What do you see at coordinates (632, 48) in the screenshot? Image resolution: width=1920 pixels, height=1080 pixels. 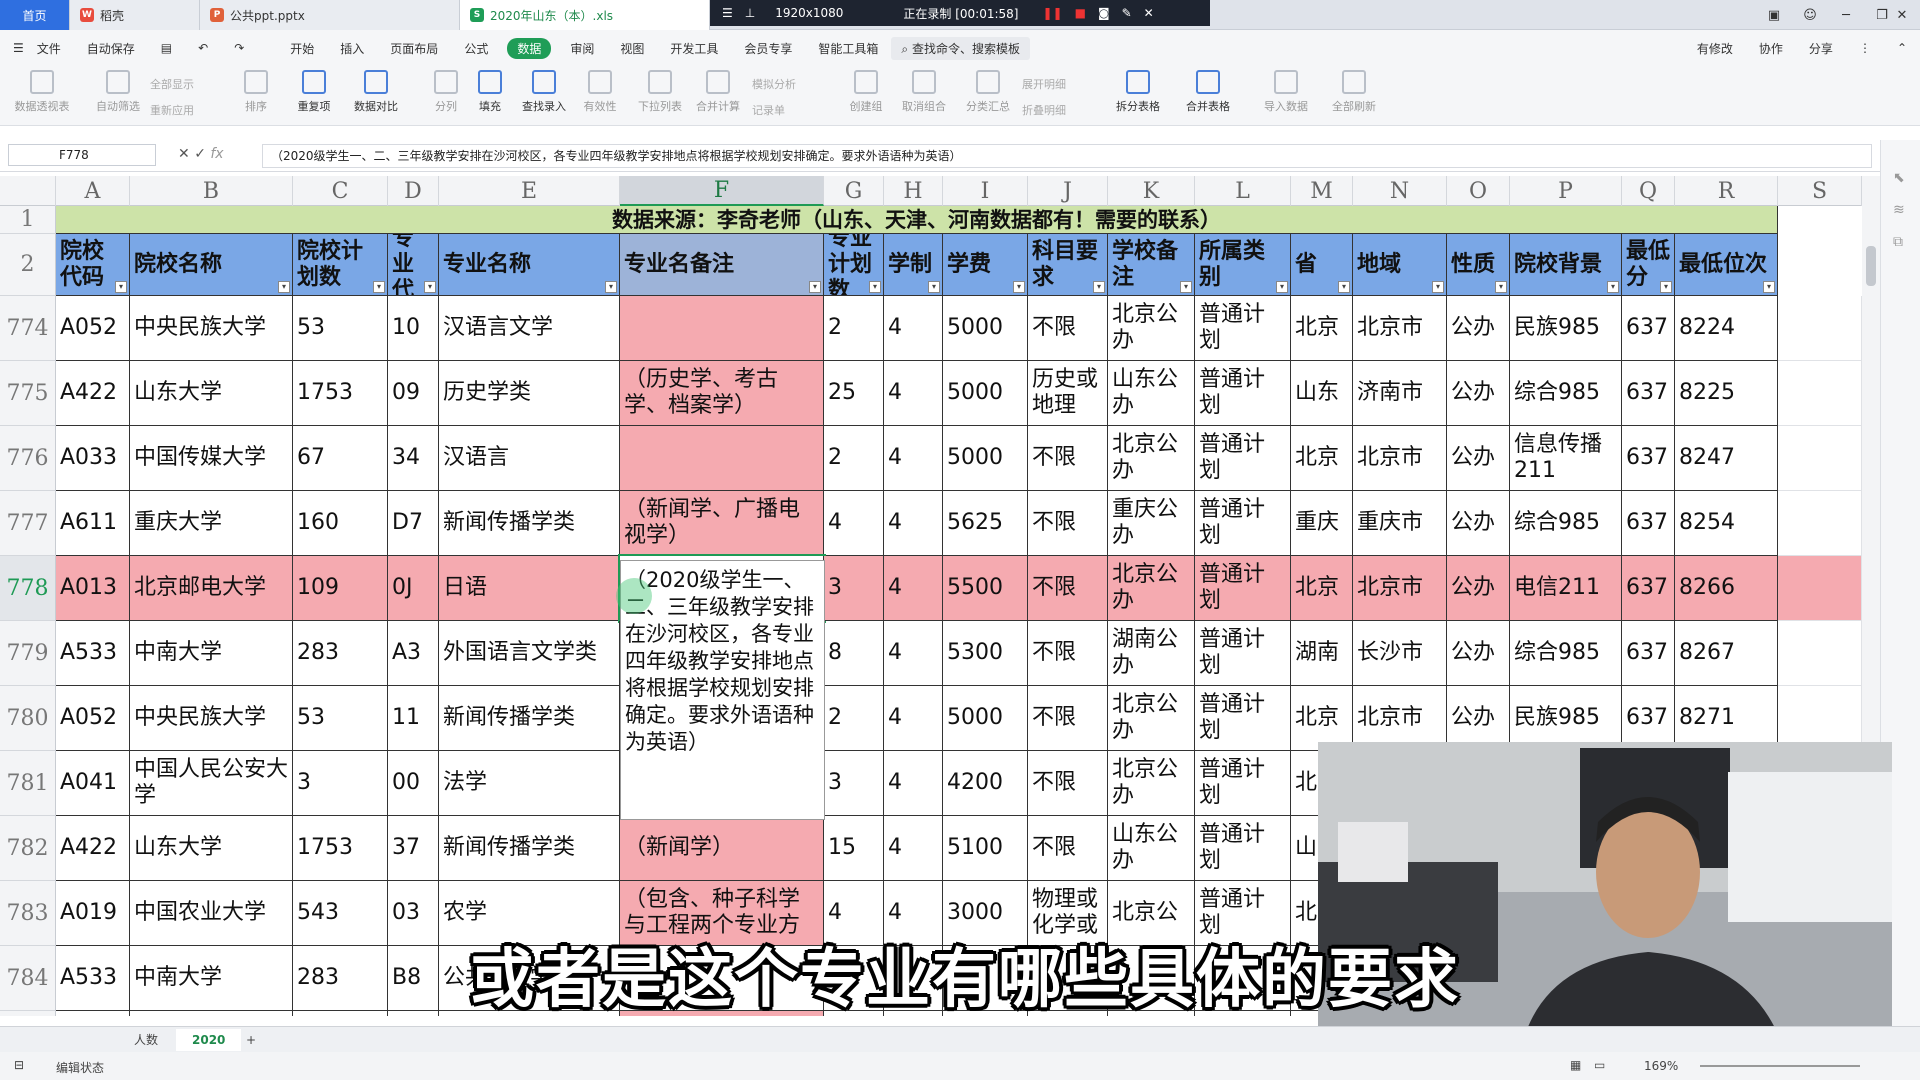 I see `menu-view: 视图` at bounding box center [632, 48].